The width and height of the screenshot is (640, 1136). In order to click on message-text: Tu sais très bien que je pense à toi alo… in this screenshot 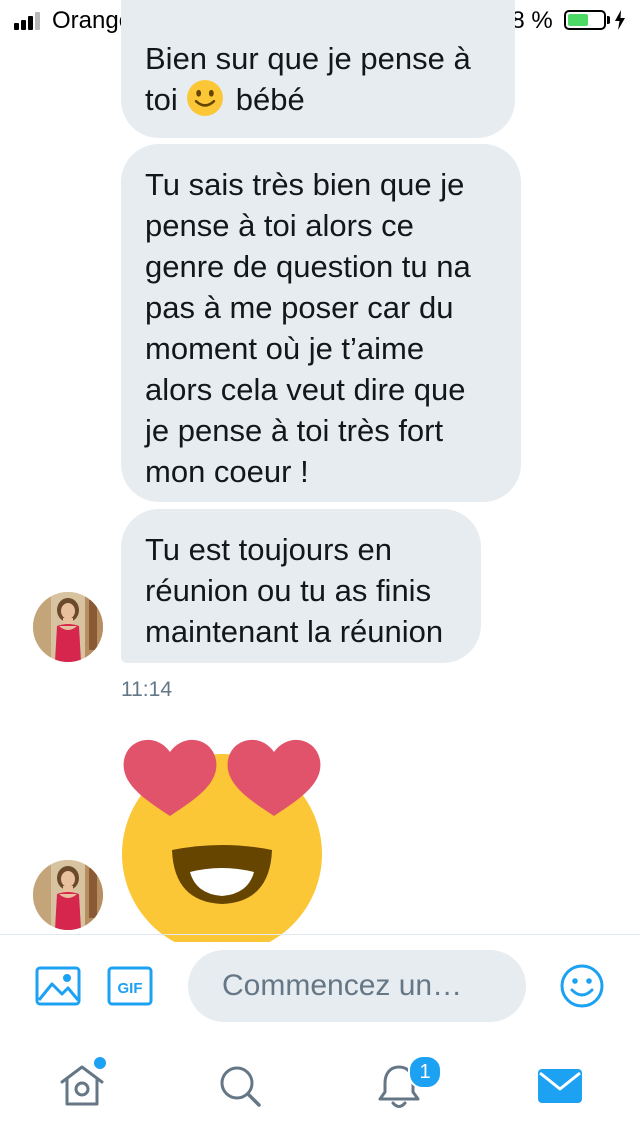, I will do `click(308, 328)`.